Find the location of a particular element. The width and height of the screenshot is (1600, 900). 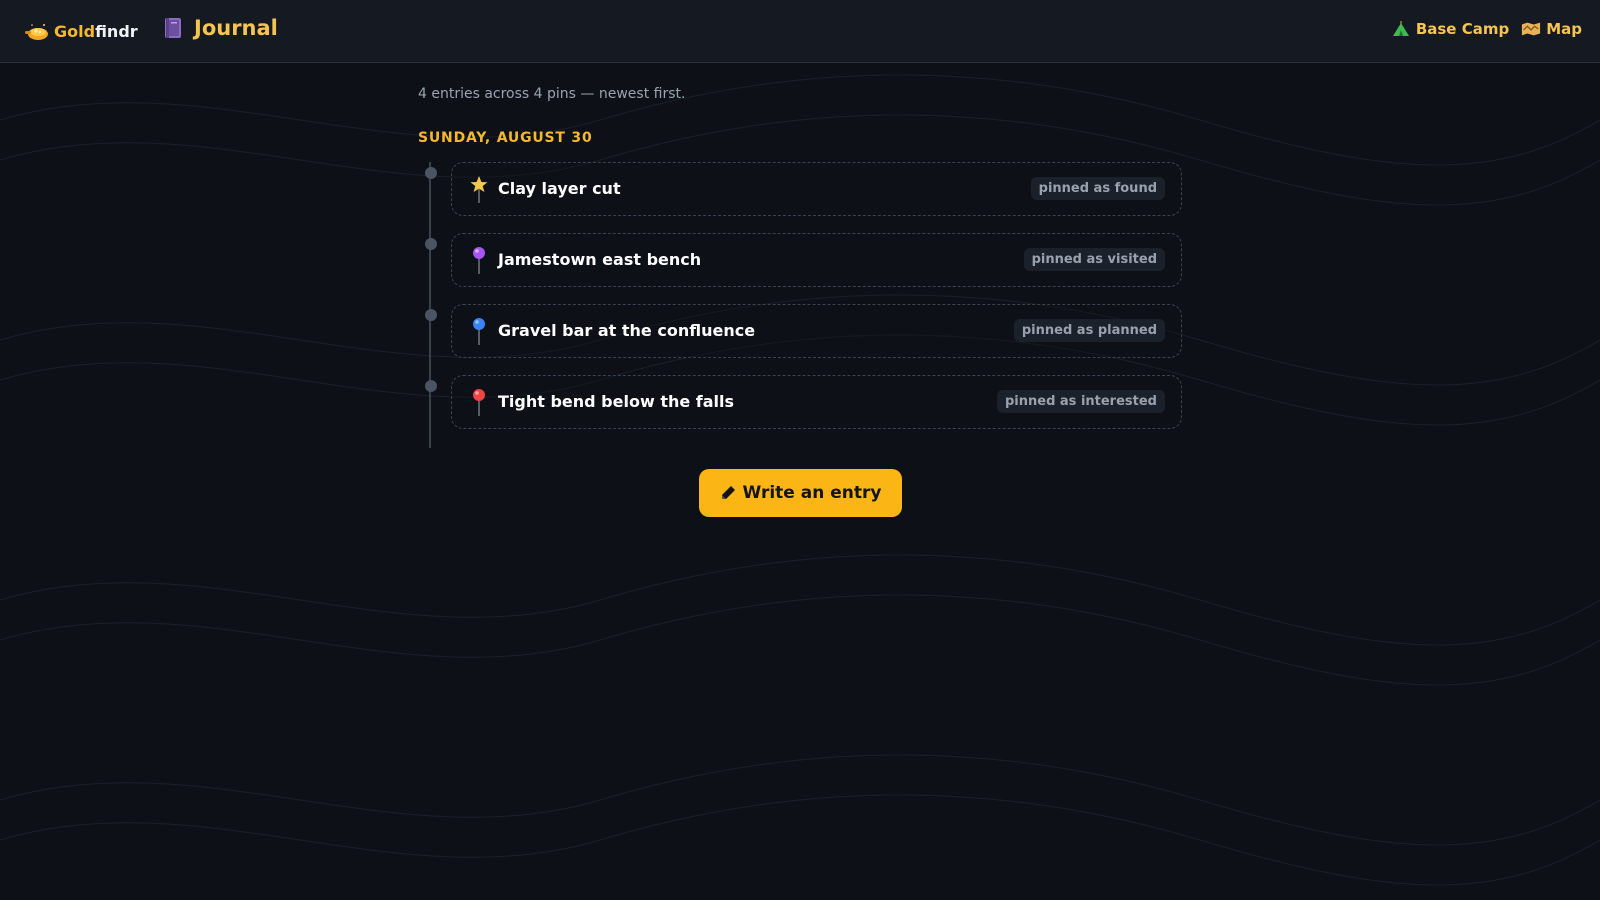

journal-entry: Clay layer cut pinned as found is located at coordinates (803, 189).